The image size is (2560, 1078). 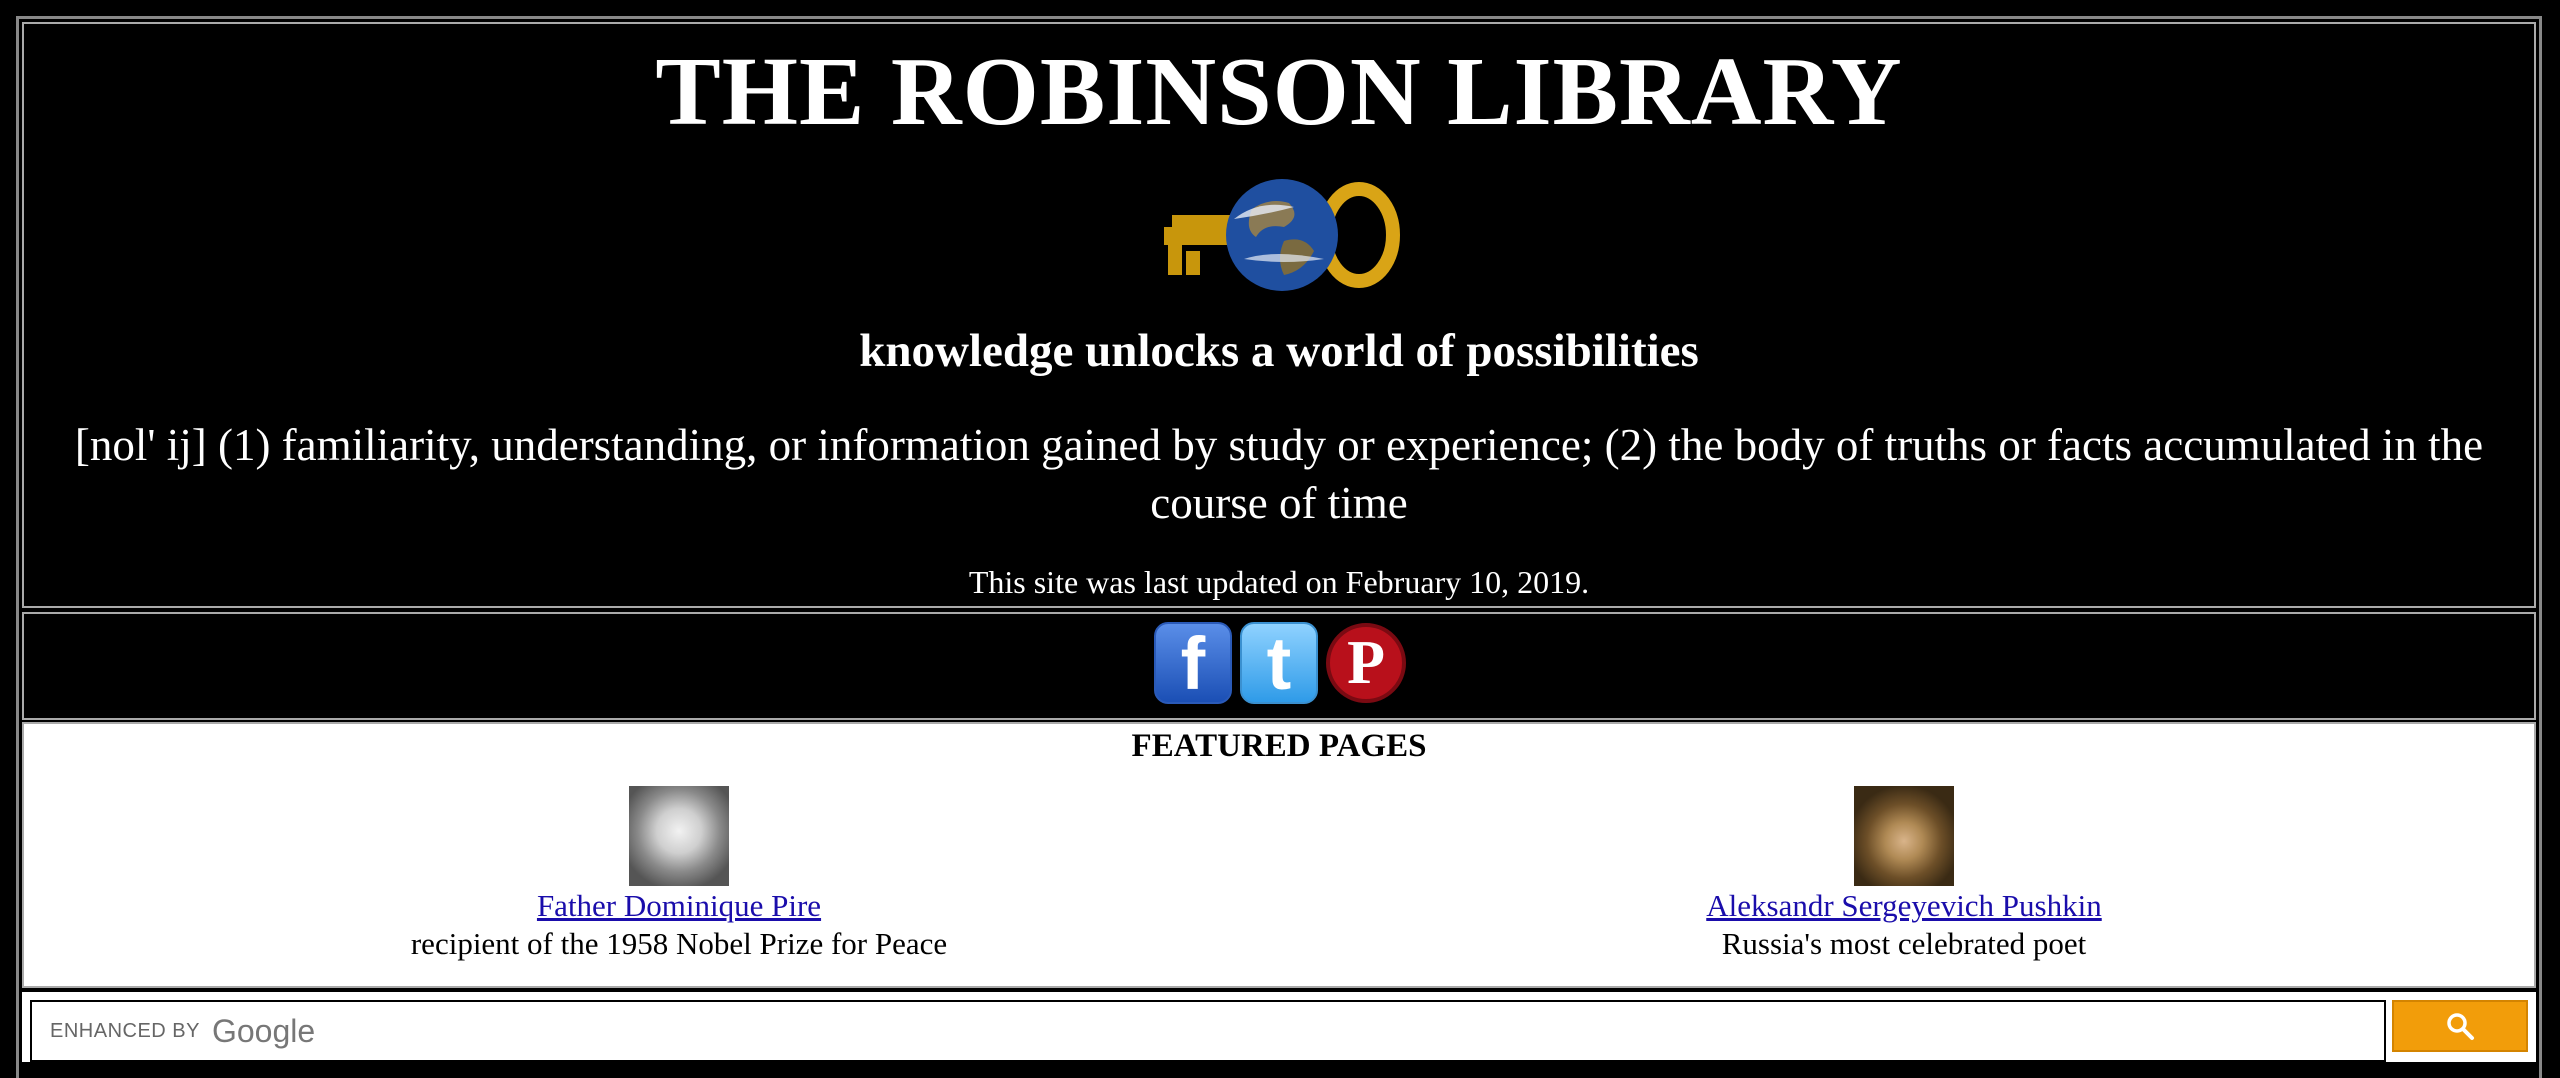 I want to click on featured-pages-heading: FEATURED PAGES, so click(x=1279, y=746).